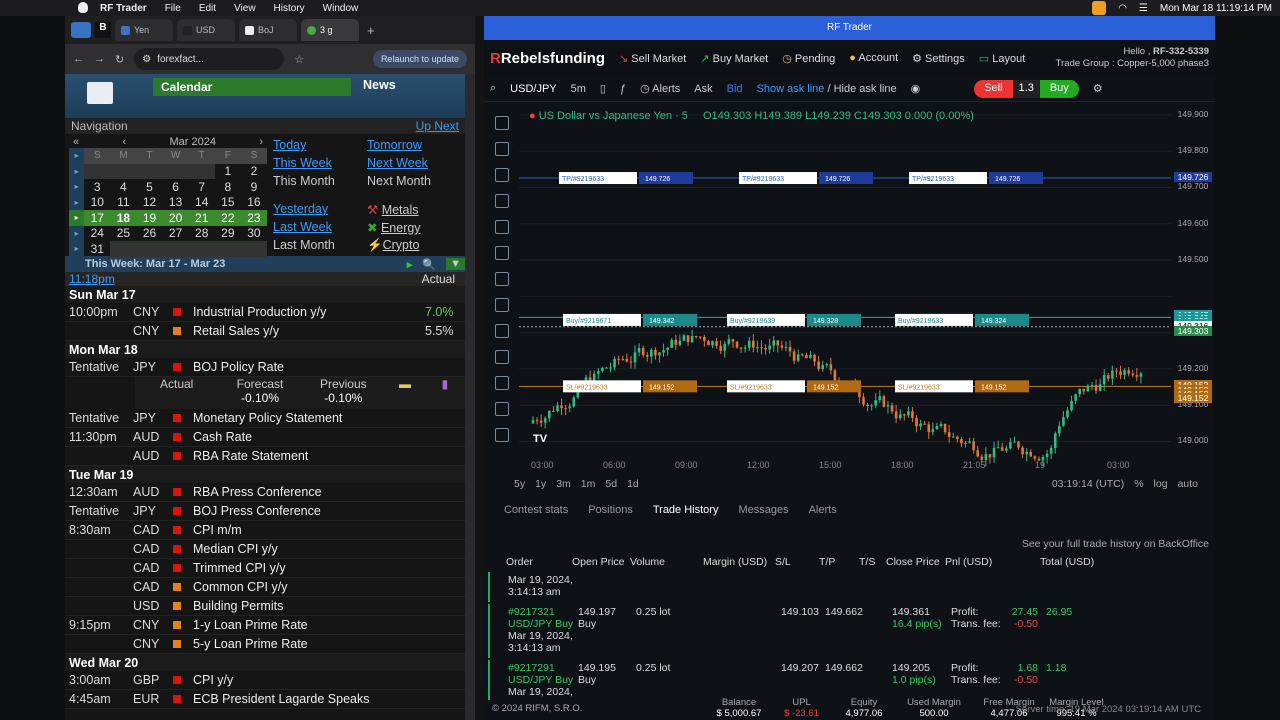 The height and width of the screenshot is (720, 1280). Describe the element at coordinates (123, 234) in the screenshot. I see `day-cell: 25` at that location.